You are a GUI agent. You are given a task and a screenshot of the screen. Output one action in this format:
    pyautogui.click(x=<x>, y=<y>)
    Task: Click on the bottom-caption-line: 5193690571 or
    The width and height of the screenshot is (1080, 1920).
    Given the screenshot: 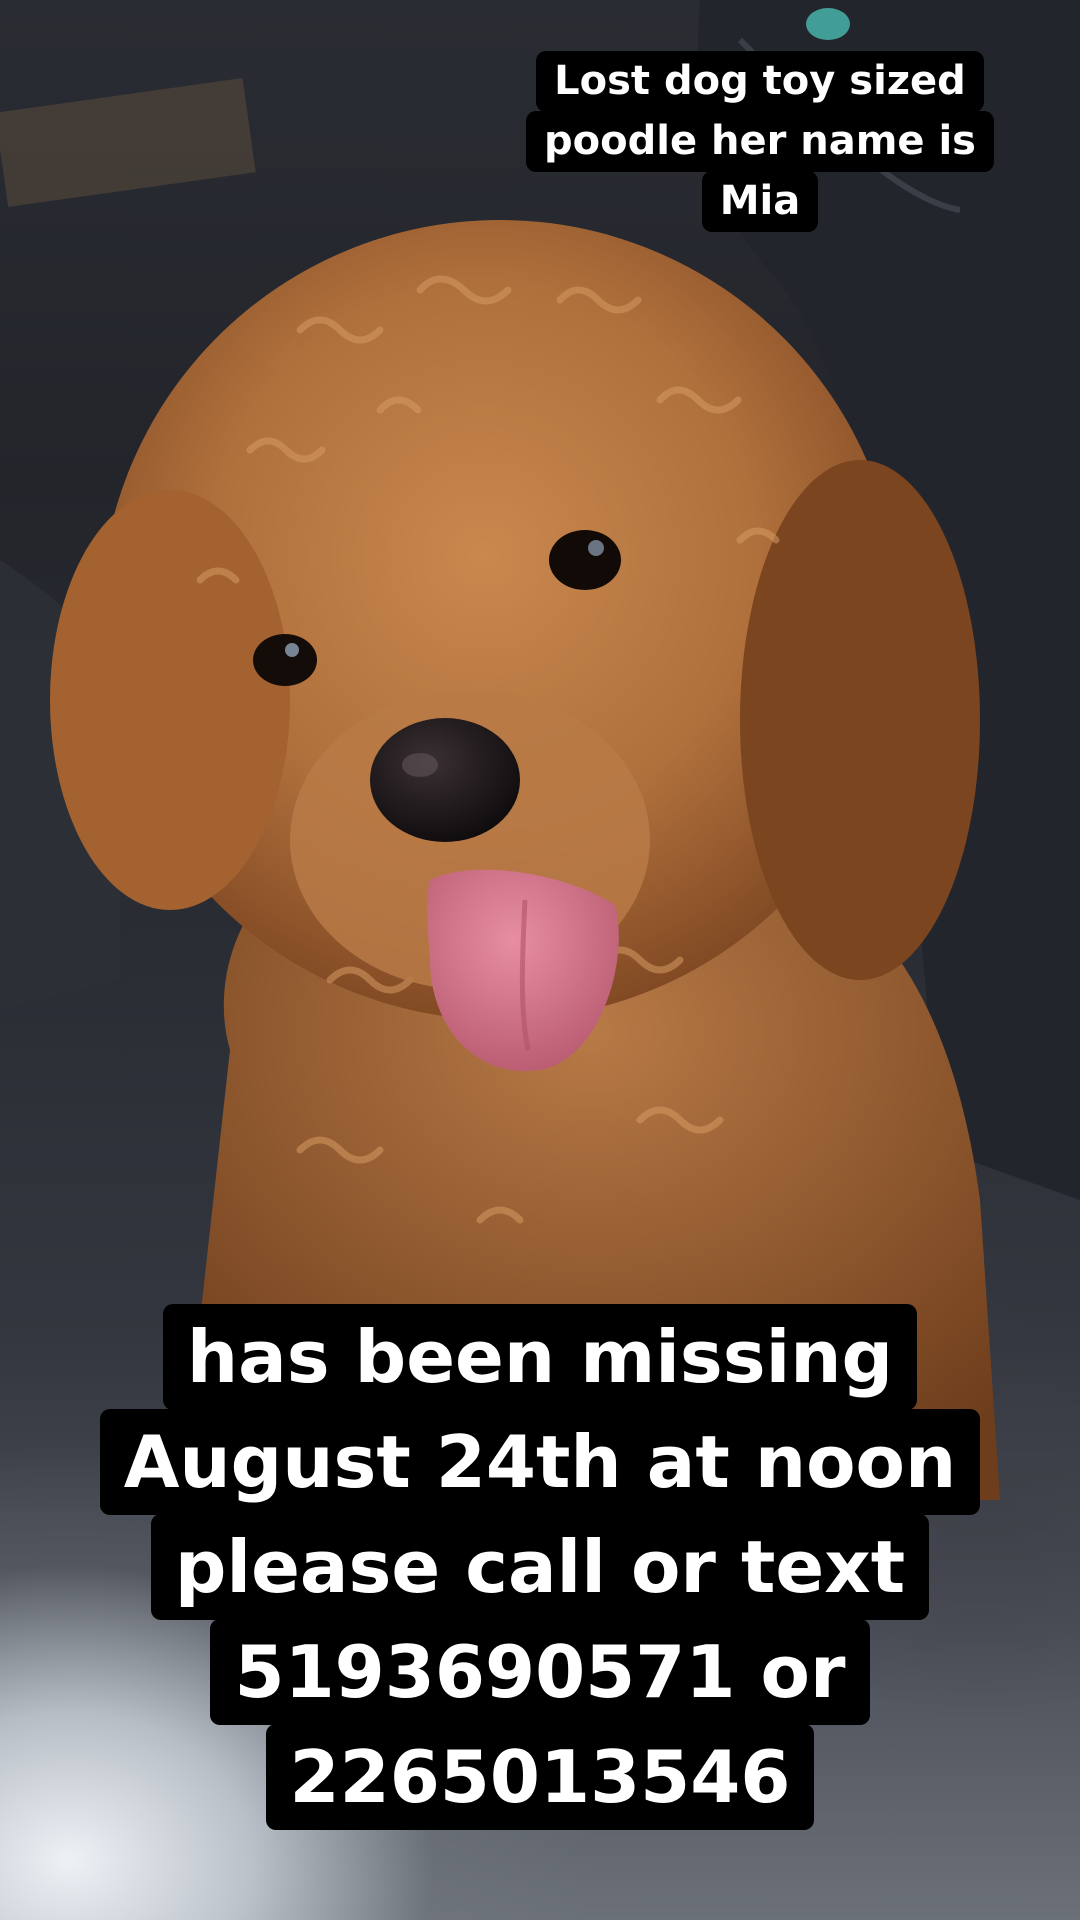 What is the action you would take?
    pyautogui.click(x=540, y=1672)
    